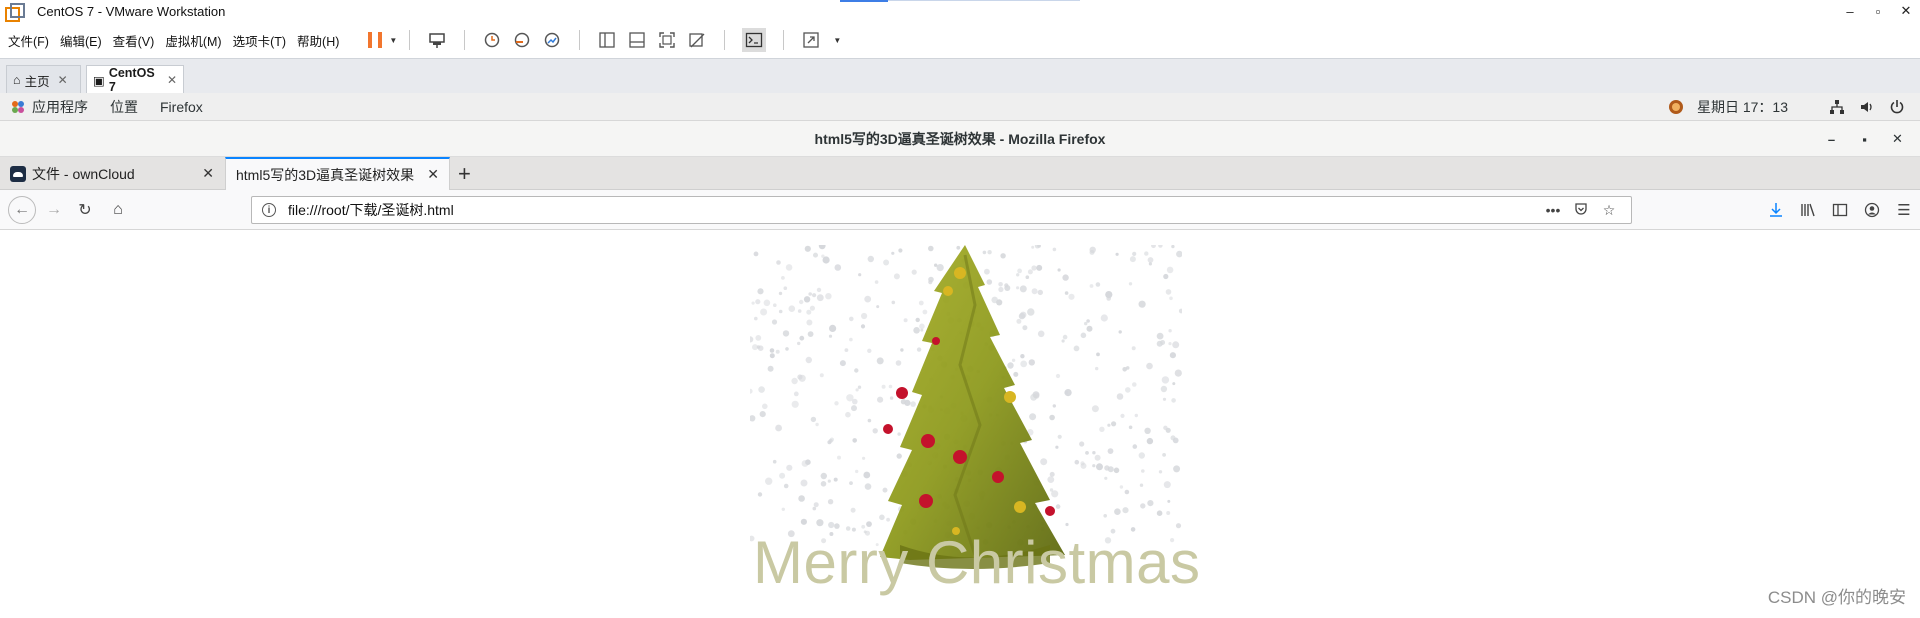 The height and width of the screenshot is (618, 1920). What do you see at coordinates (22, 210) in the screenshot?
I see `back-arrow-icon: ←` at bounding box center [22, 210].